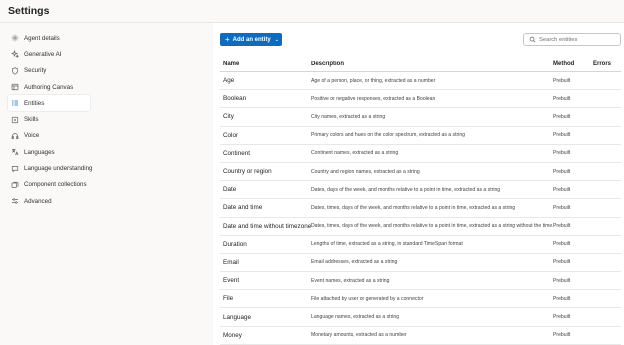  What do you see at coordinates (55, 185) in the screenshot?
I see `sidebar-item-label: Component collections` at bounding box center [55, 185].